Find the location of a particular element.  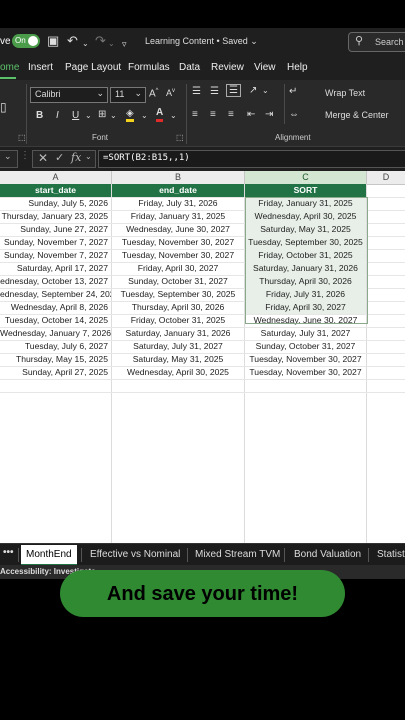

table-cell-b: Saturday, July 31, 2027 is located at coordinates (178, 346).